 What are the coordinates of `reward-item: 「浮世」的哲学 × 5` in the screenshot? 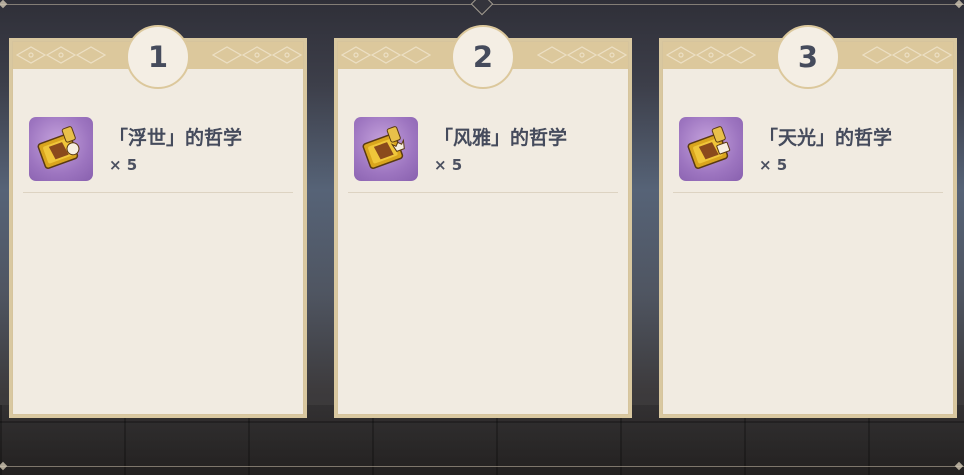 It's located at (161, 150).